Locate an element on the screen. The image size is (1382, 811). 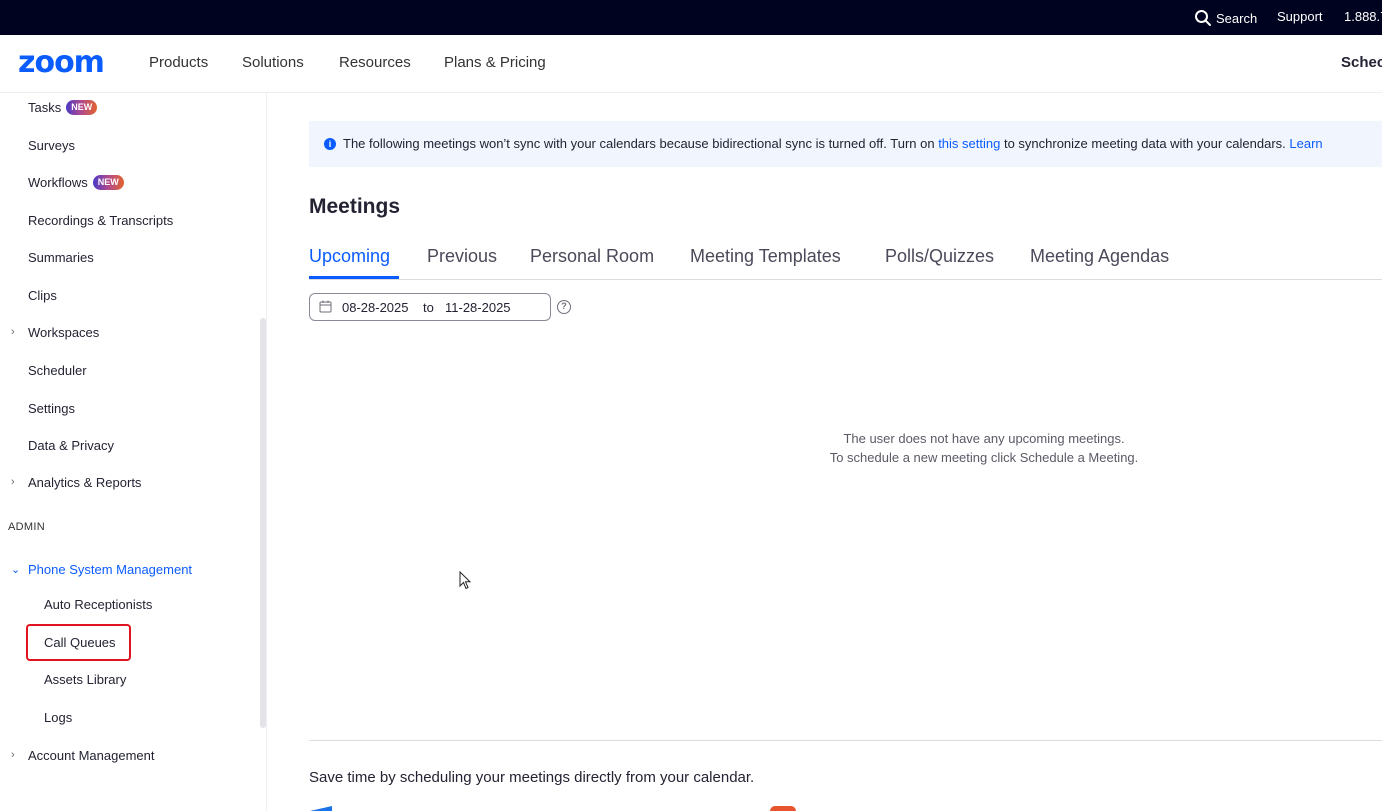
date-range-picker: 08-28-2025 to 11-28-2025 is located at coordinates (430, 307).